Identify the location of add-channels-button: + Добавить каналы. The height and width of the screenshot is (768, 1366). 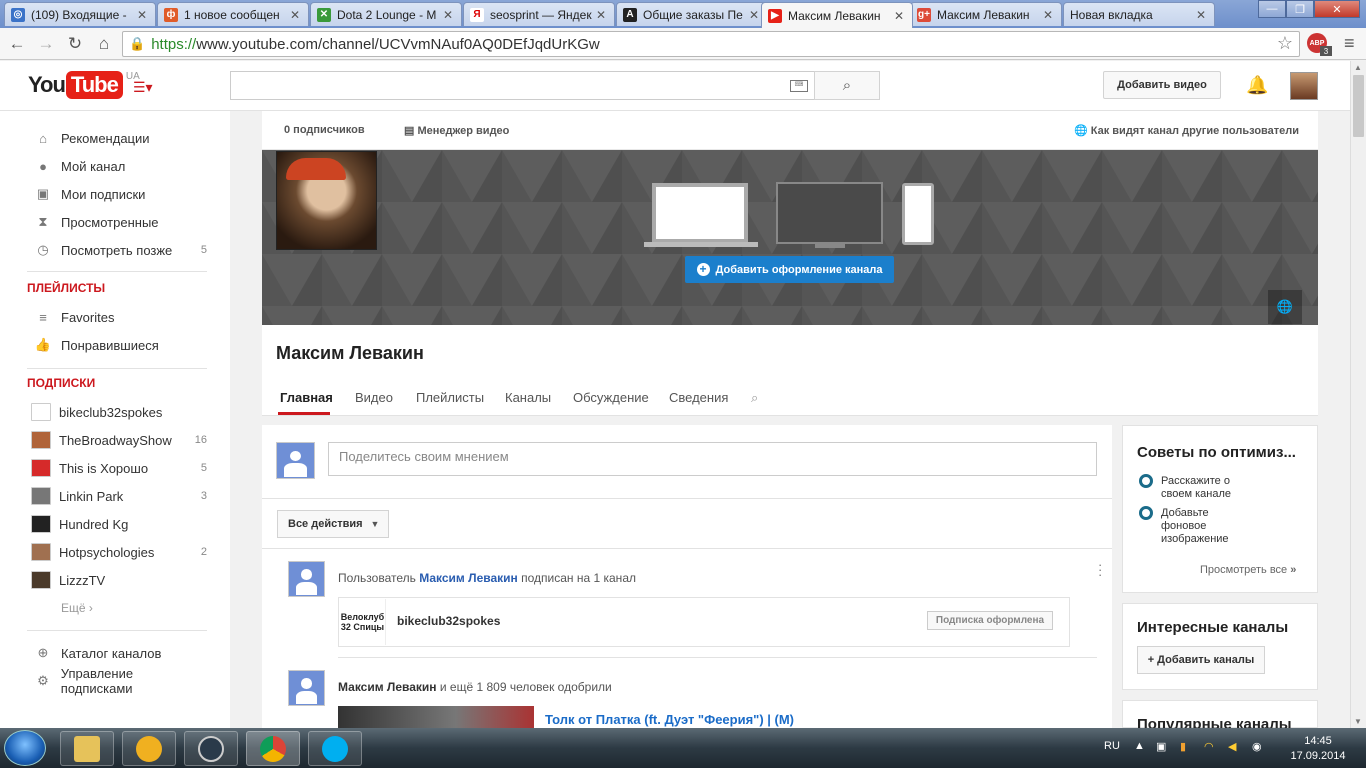
(1201, 660).